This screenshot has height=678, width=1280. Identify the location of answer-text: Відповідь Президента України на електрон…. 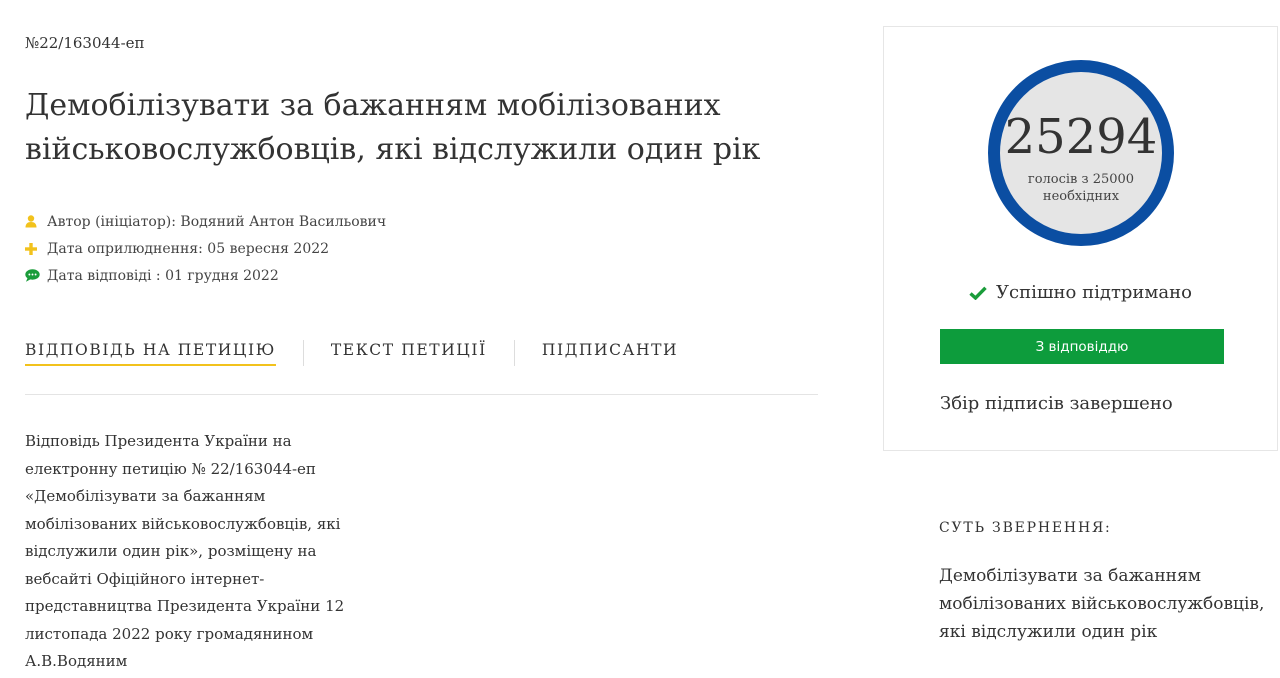
(185, 551).